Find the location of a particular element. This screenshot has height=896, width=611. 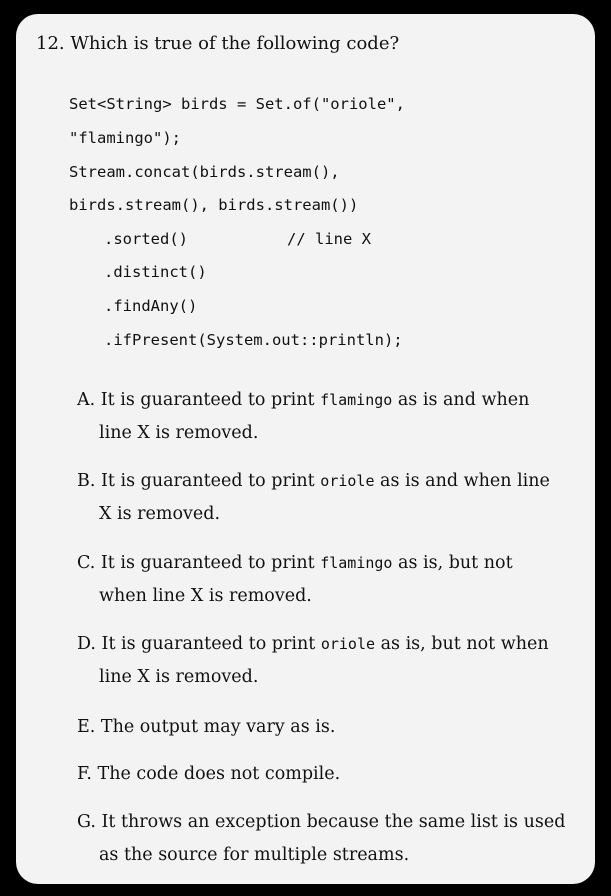

code-line-3: Stream.concat(birds.stream(), is located at coordinates (204, 172).